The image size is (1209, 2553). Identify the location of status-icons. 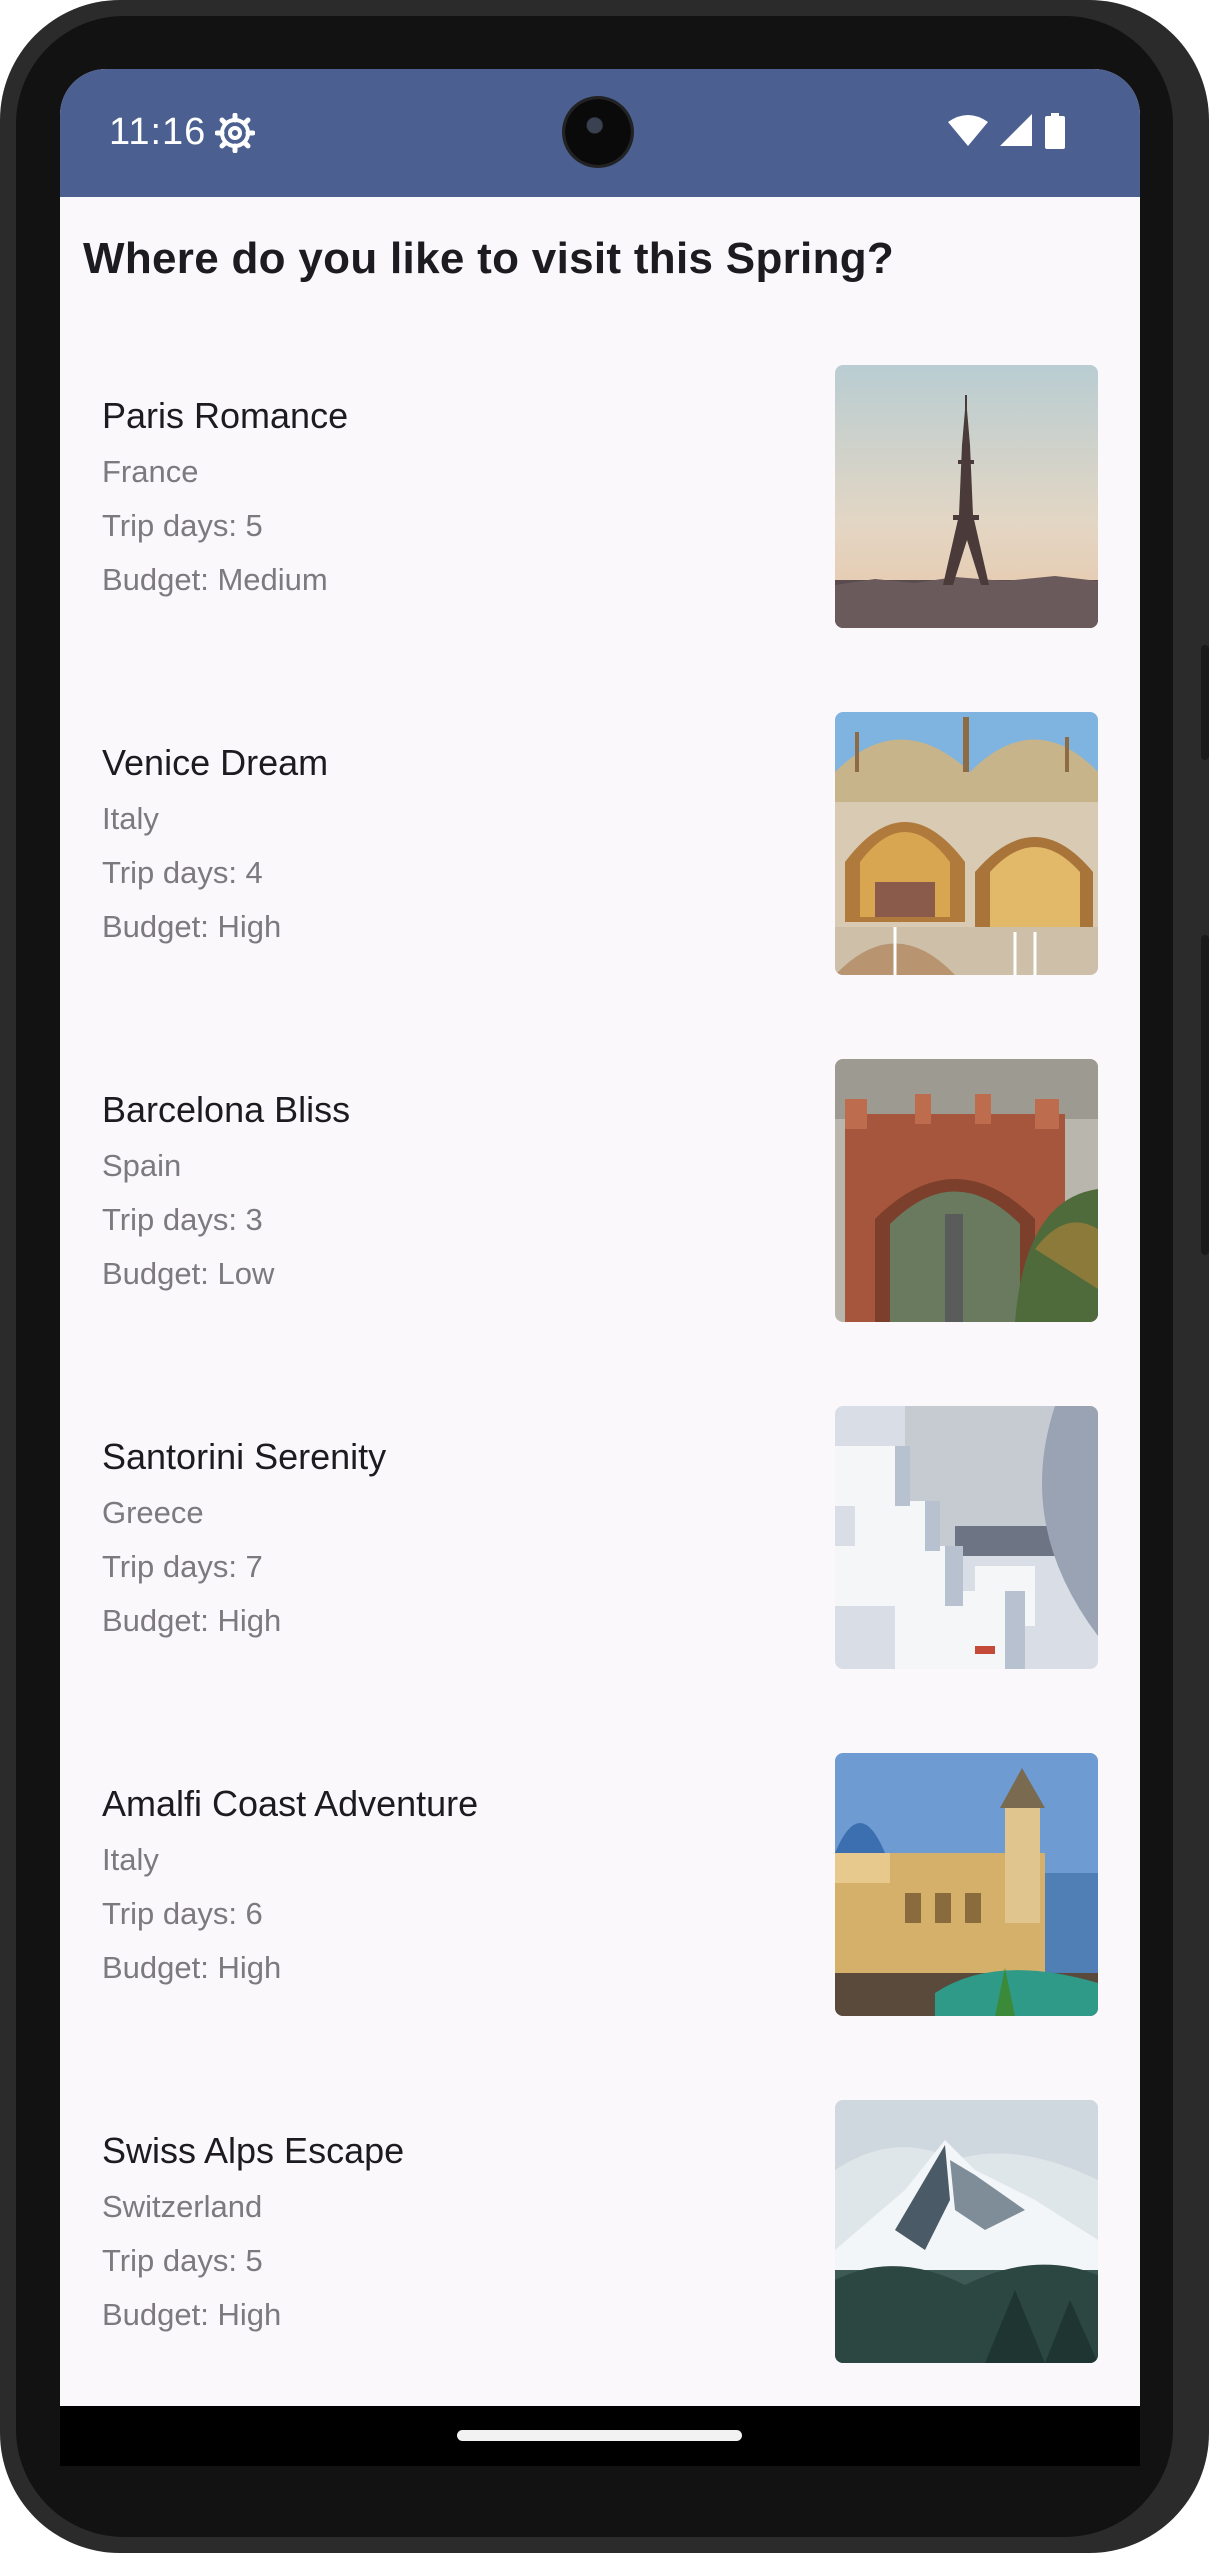
(1007, 131).